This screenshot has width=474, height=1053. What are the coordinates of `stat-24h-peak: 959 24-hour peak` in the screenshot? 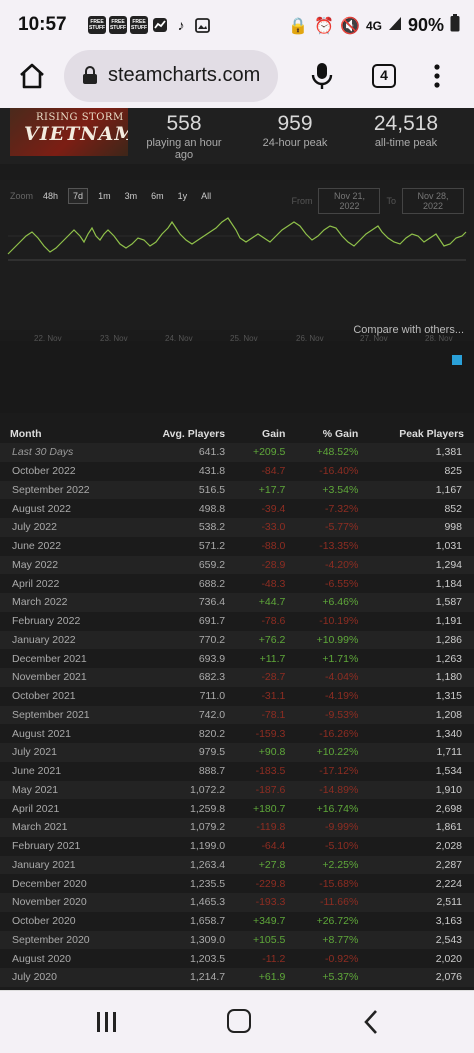 It's located at (295, 130).